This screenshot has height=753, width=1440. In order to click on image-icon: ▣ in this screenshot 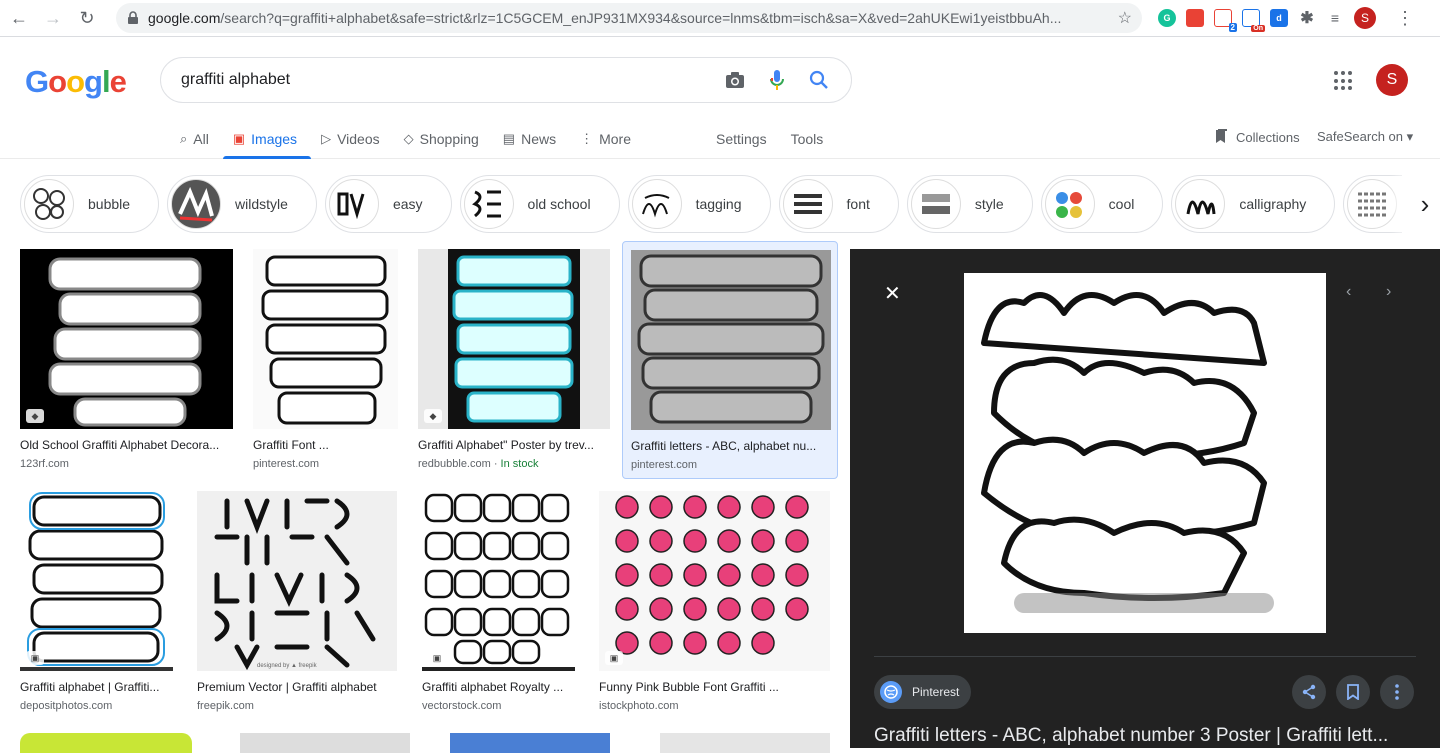, I will do `click(437, 658)`.